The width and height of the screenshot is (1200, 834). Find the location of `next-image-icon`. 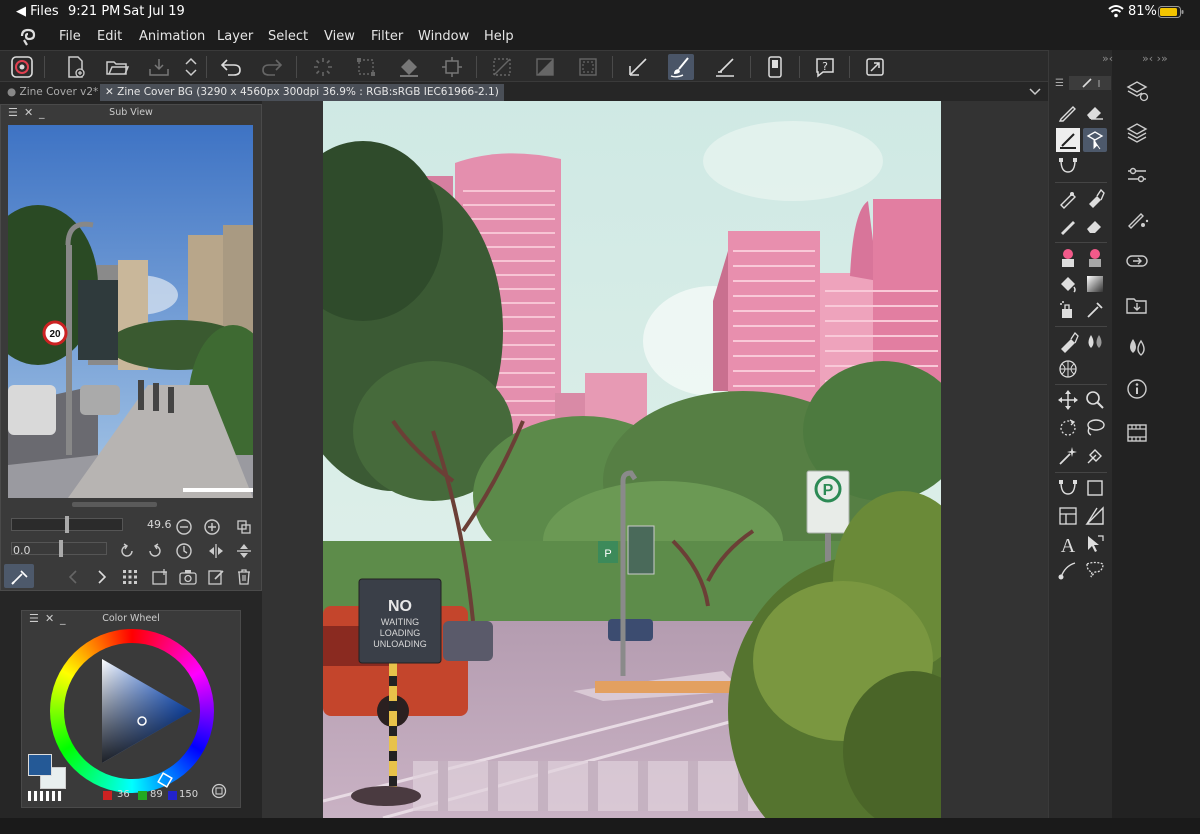

next-image-icon is located at coordinates (102, 577).